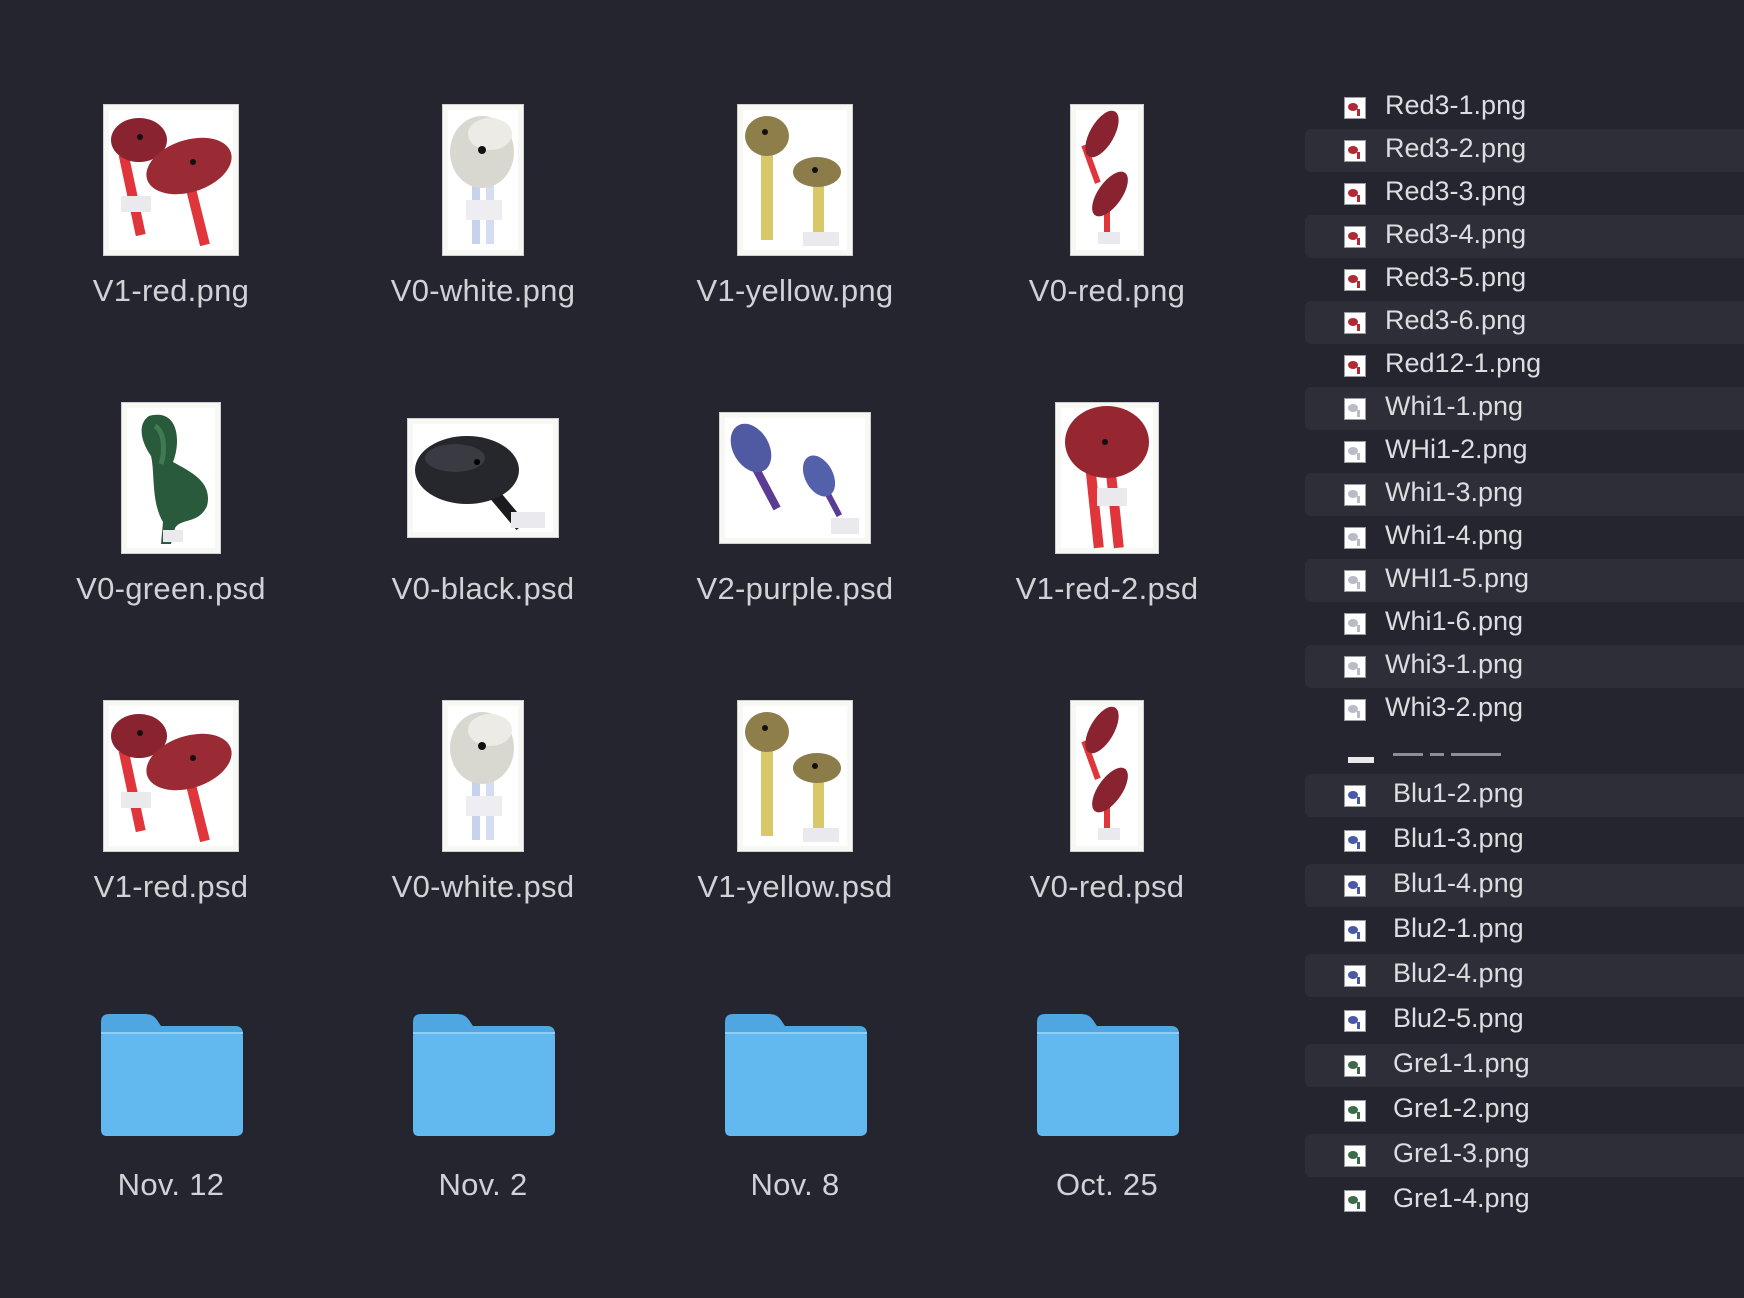 The height and width of the screenshot is (1298, 1744). I want to click on file-list-name: Red12-1.png, so click(1463, 363).